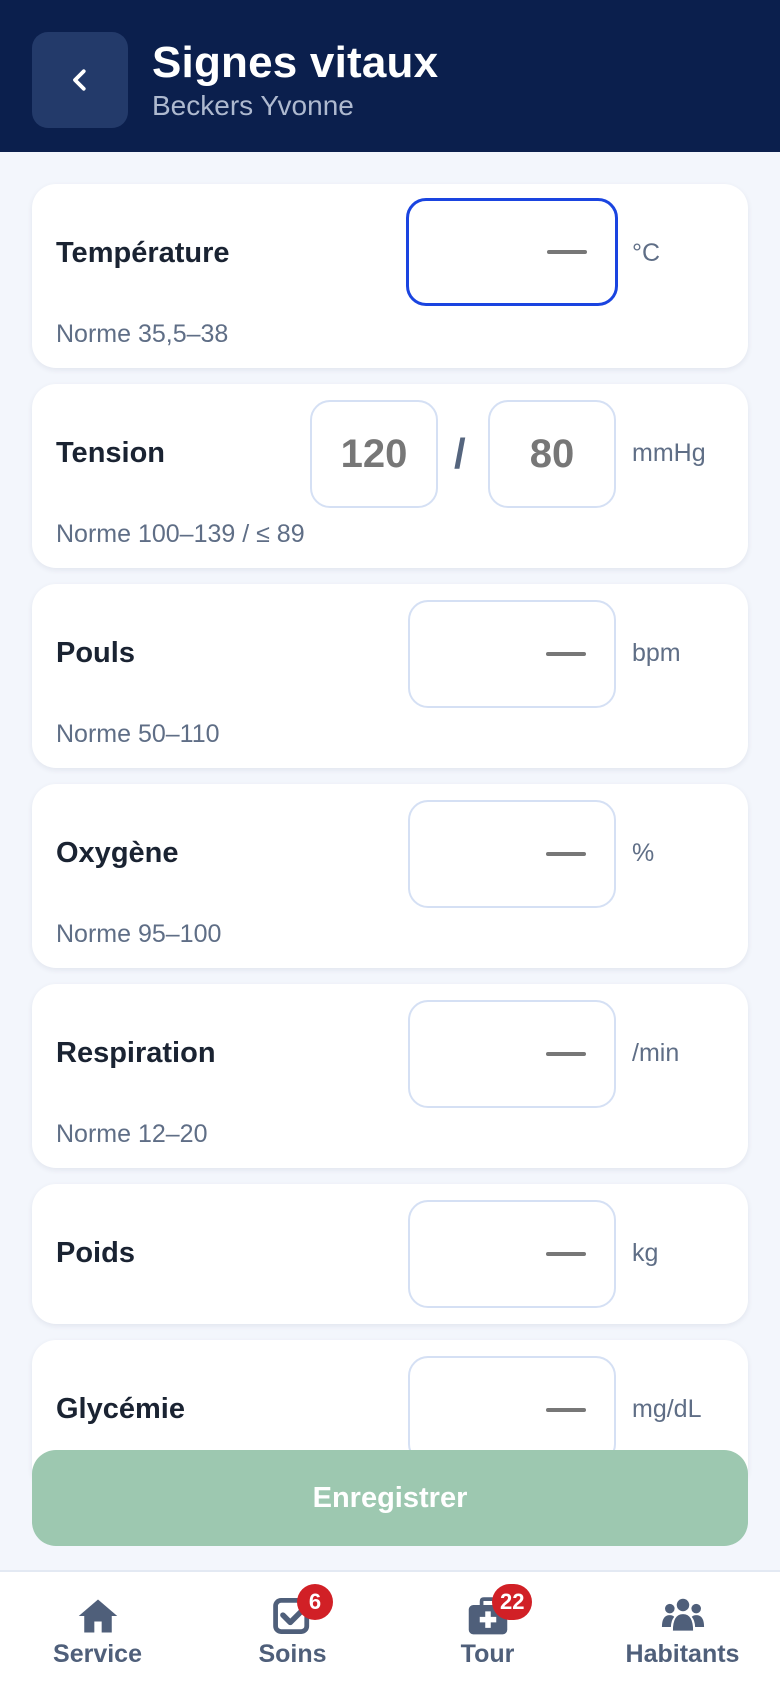  I want to click on bottom-nav: Service 6 Soins 22 Tour Habitants, so click(390, 1629).